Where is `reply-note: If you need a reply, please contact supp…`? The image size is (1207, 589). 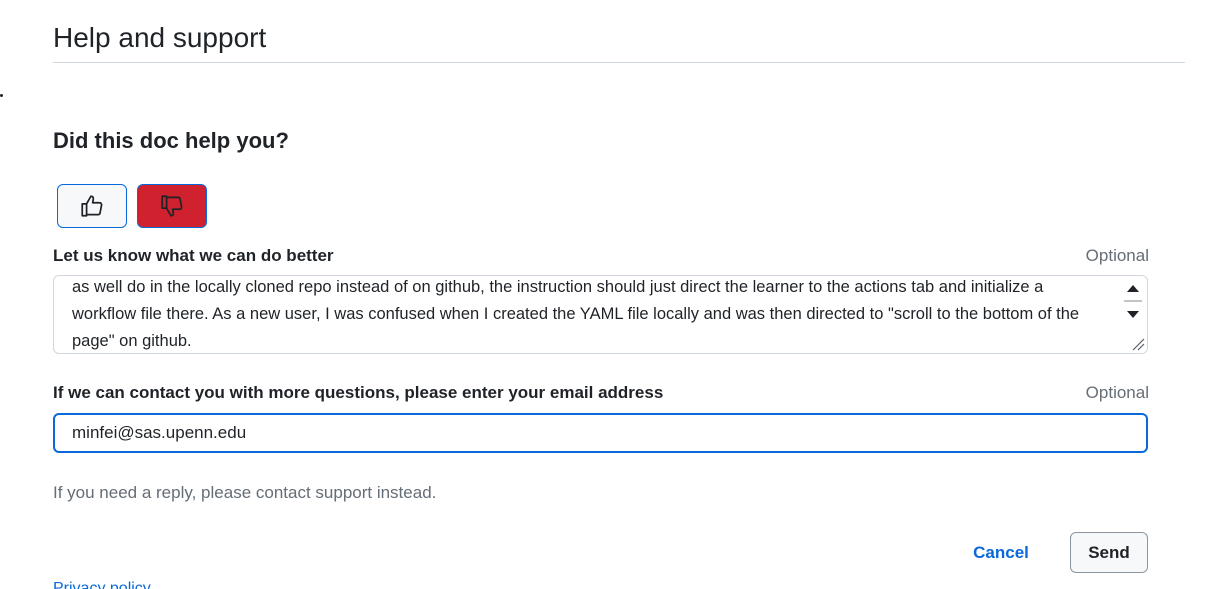
reply-note: If you need a reply, please contact supp… is located at coordinates (245, 492).